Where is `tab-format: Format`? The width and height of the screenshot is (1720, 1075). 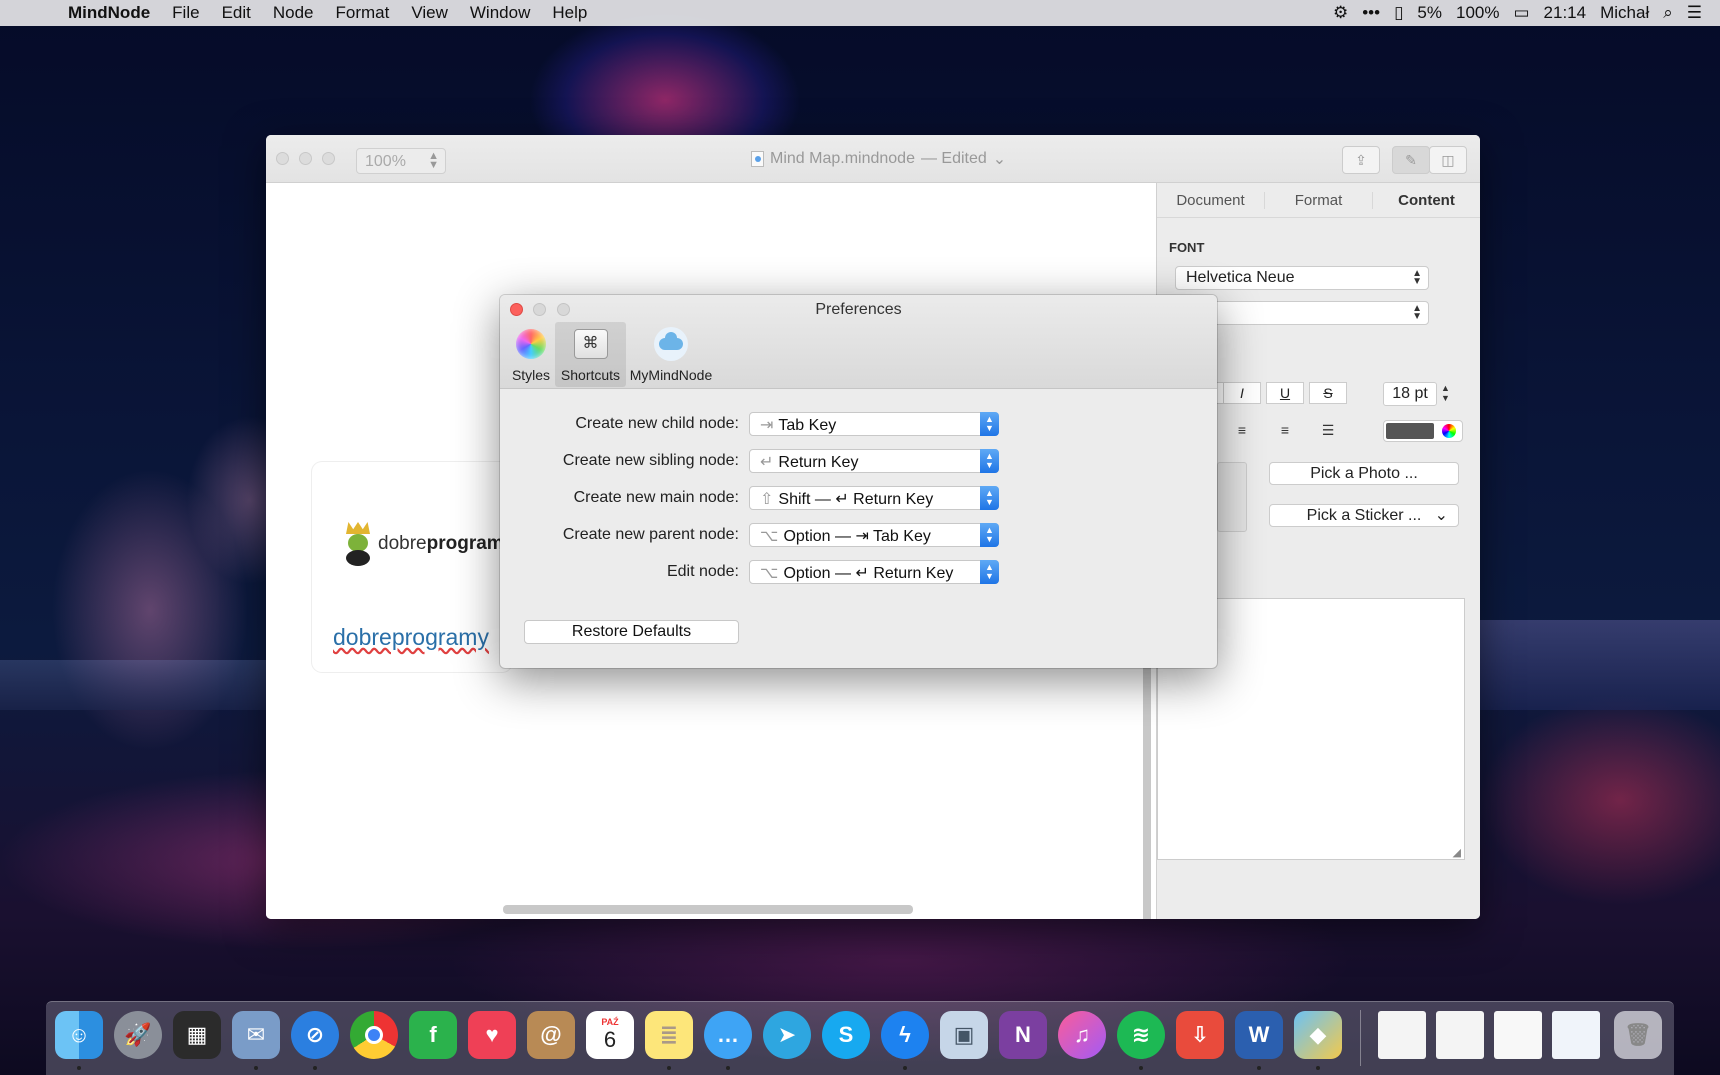 tab-format: Format is located at coordinates (1319, 200).